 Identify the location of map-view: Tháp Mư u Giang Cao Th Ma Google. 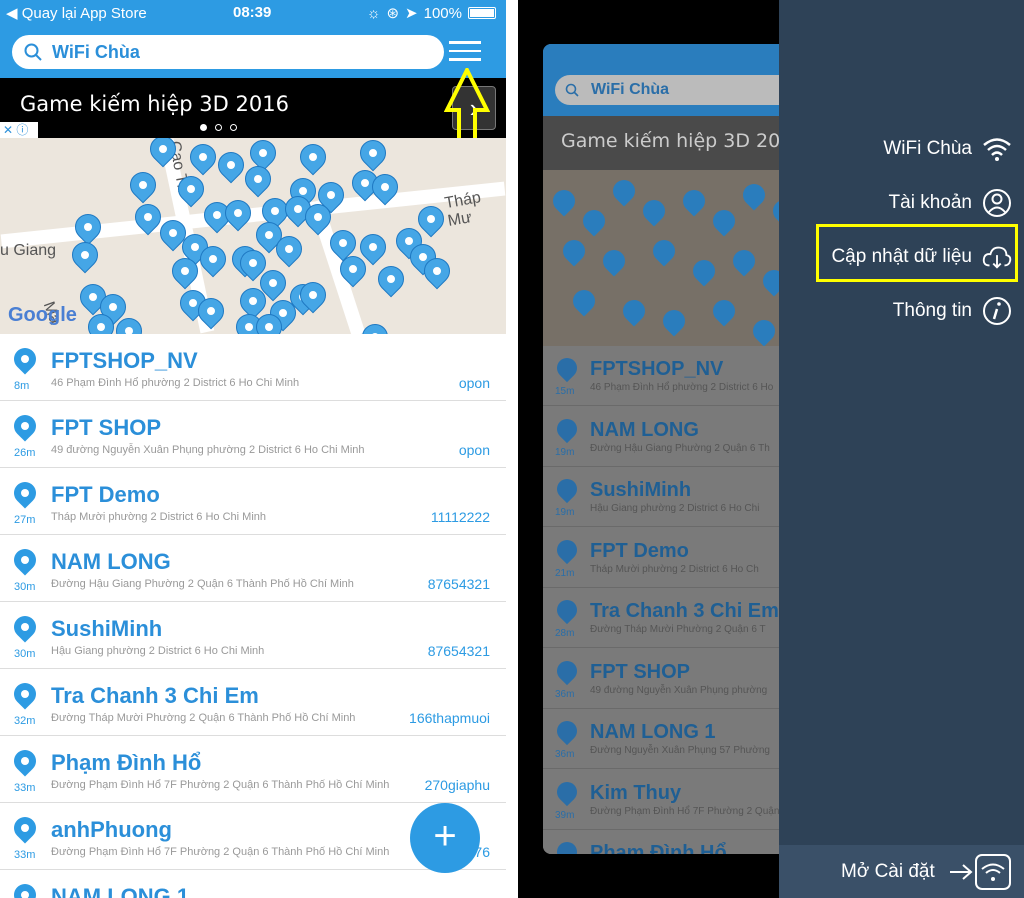
(253, 236).